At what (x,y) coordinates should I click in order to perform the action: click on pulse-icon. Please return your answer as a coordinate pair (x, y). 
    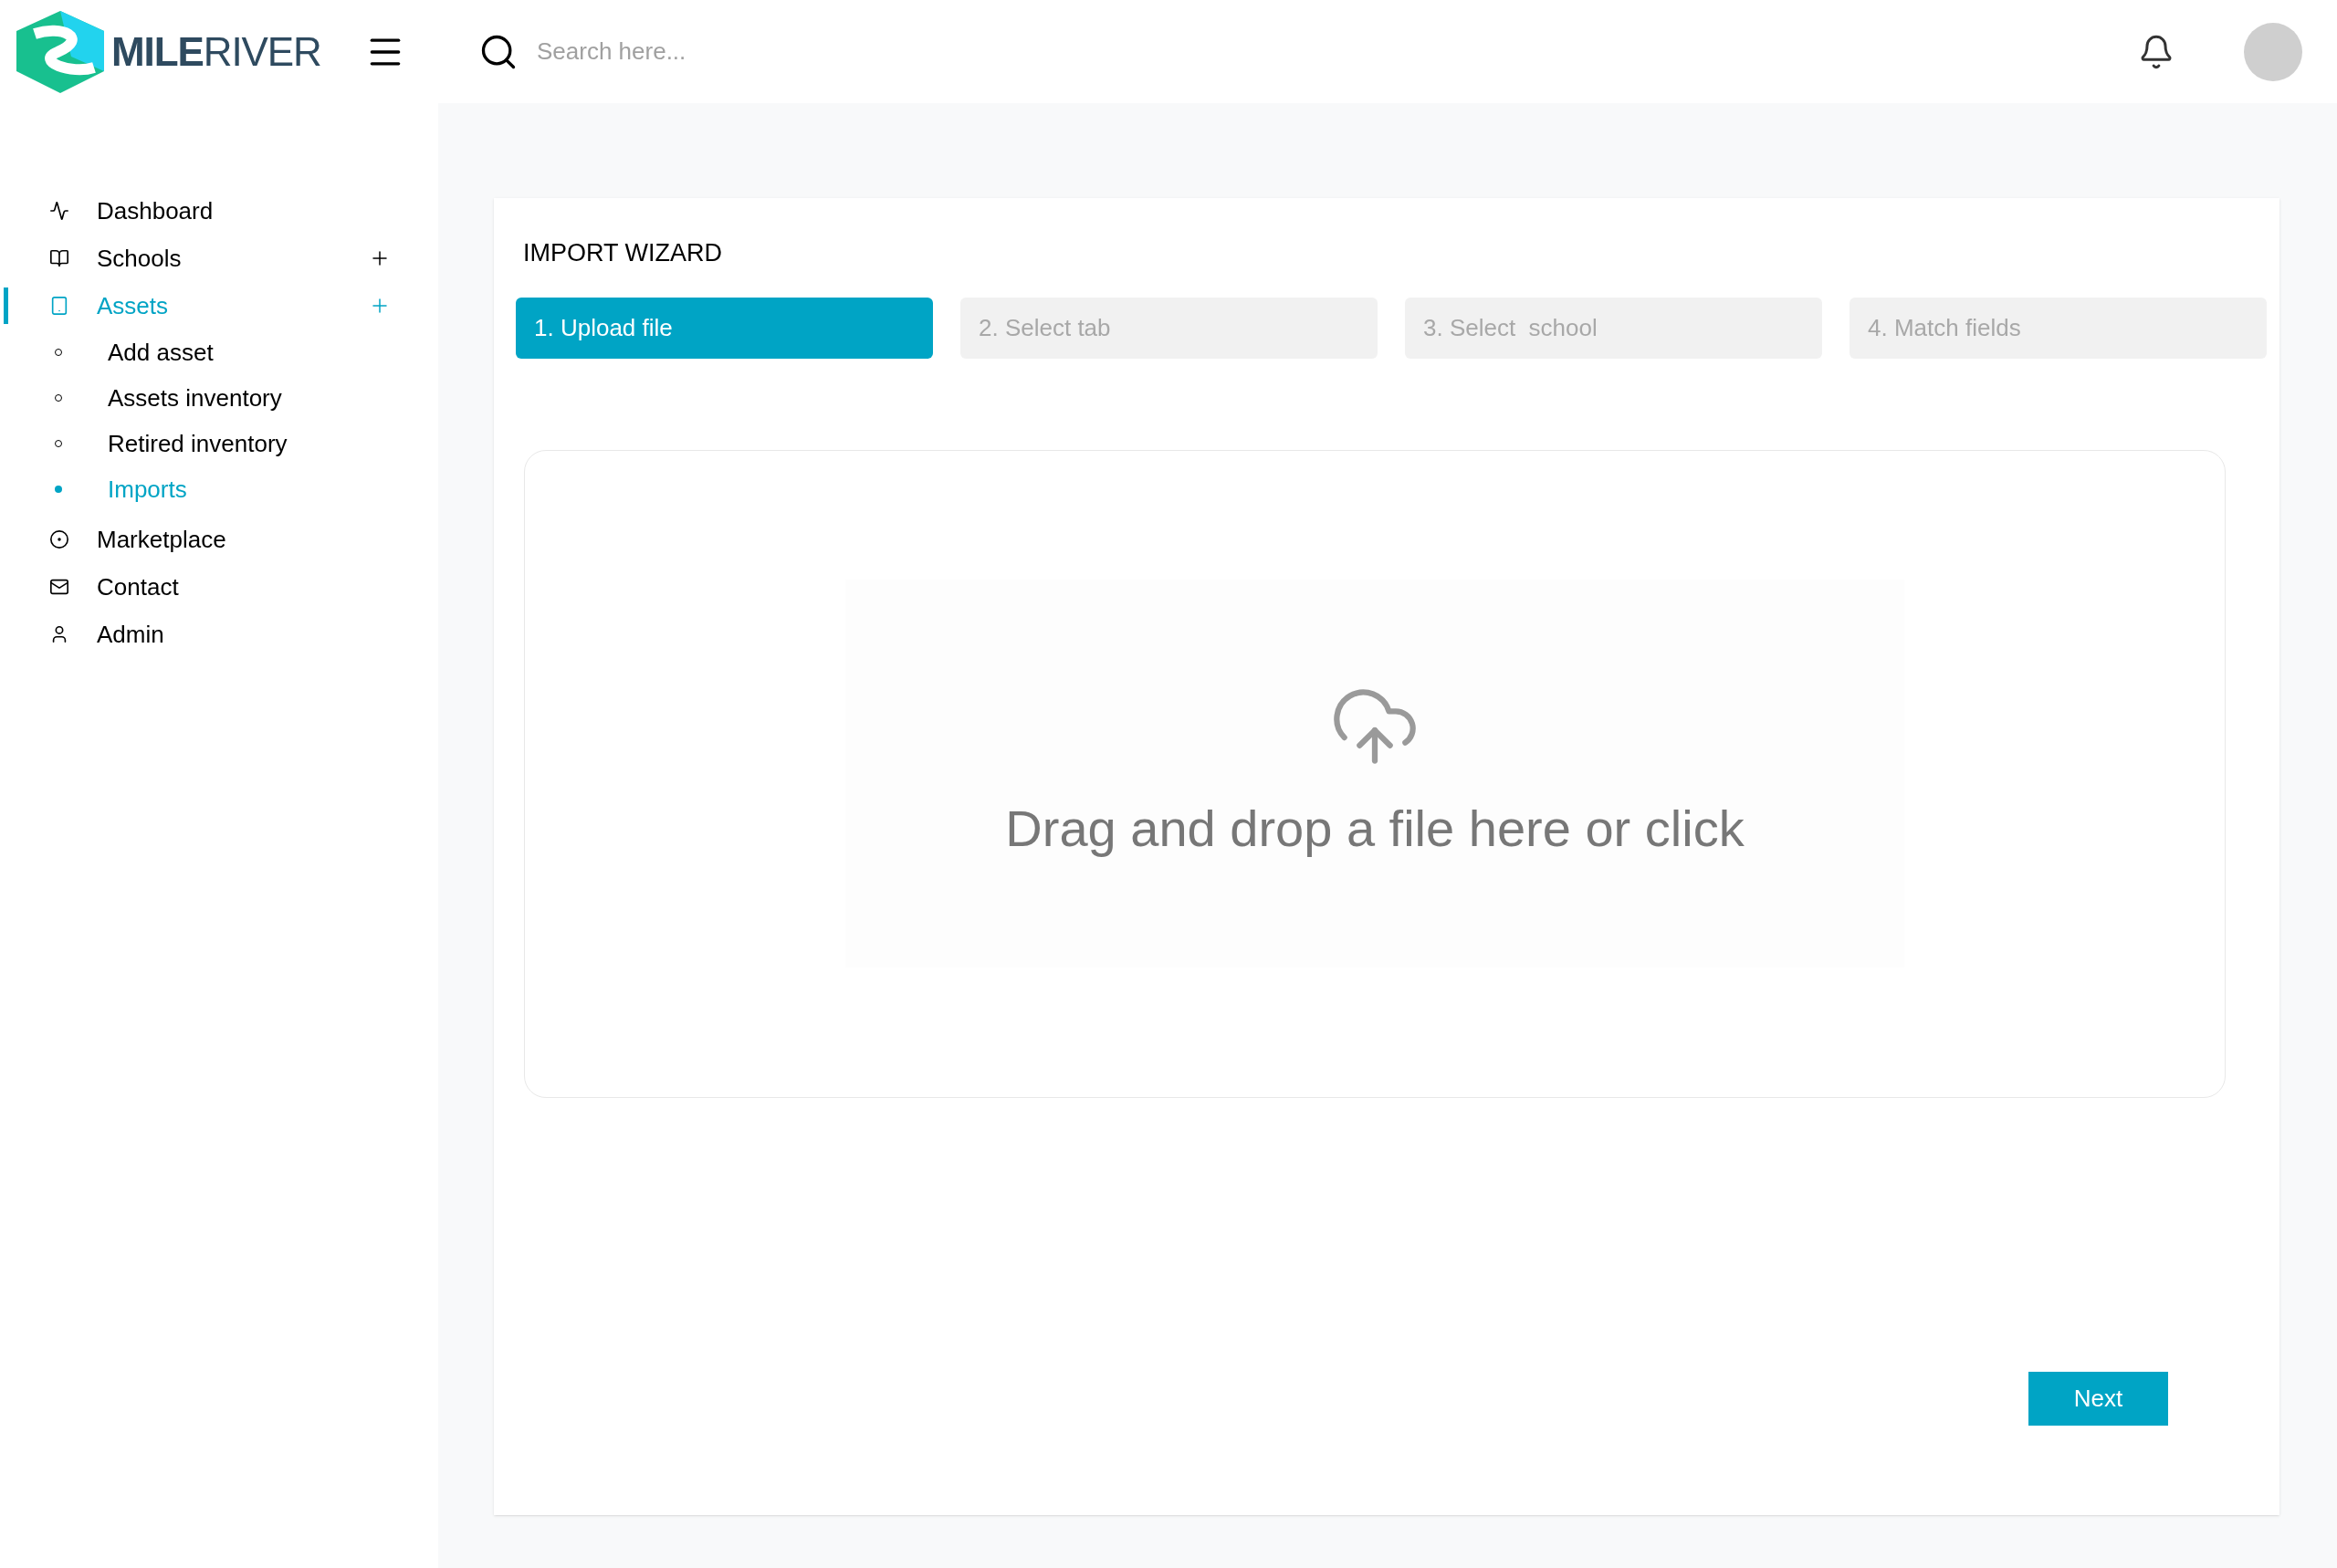
    Looking at the image, I should click on (59, 211).